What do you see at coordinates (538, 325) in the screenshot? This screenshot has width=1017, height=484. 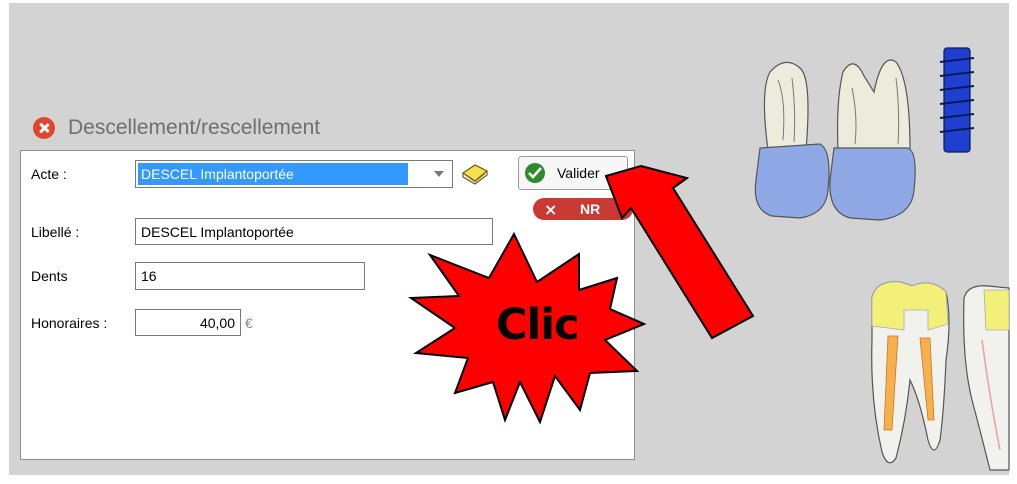 I see `clic-label: Clic` at bounding box center [538, 325].